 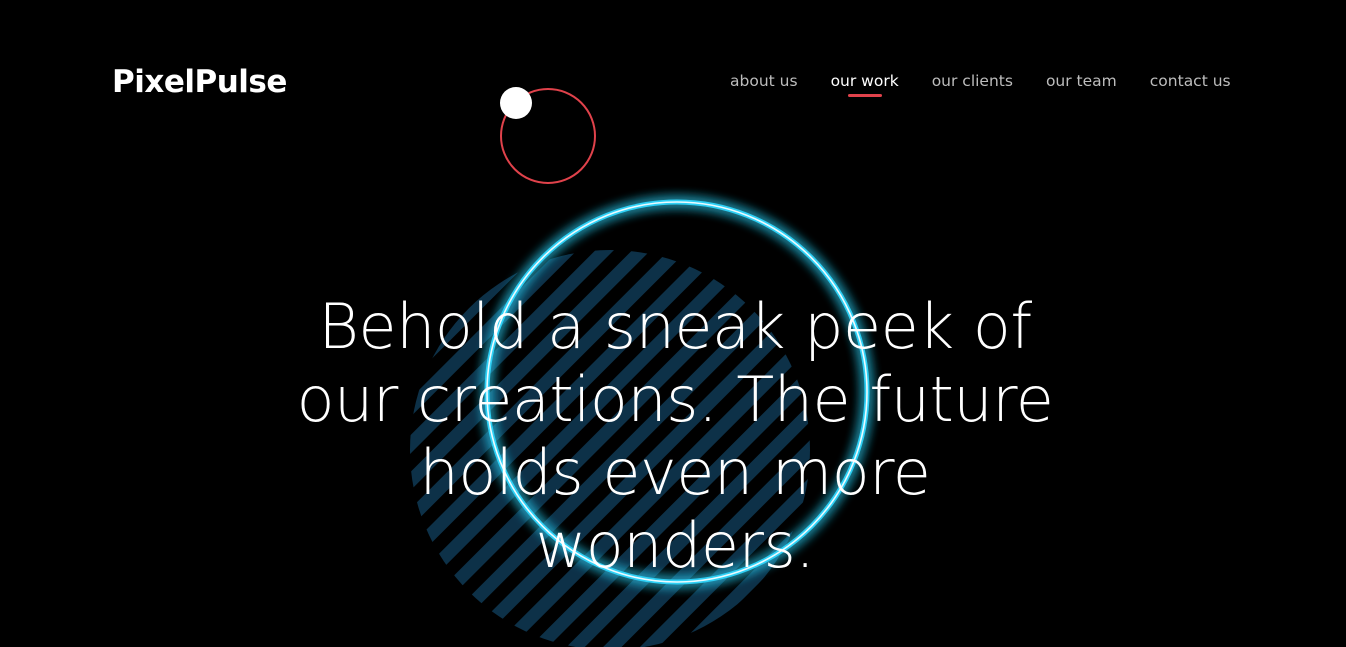 What do you see at coordinates (1081, 81) in the screenshot?
I see `nav-item-our-team: our team` at bounding box center [1081, 81].